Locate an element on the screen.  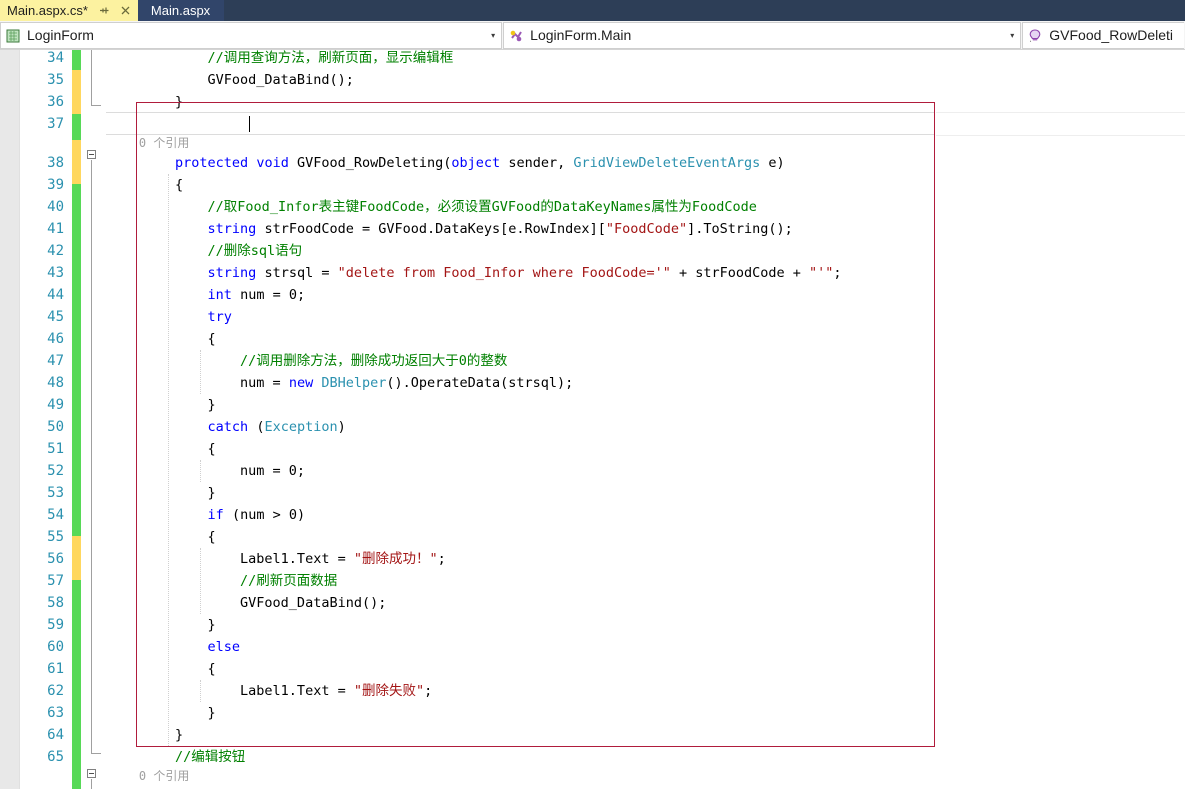
code-line: Label1.Text = "删除成功！"; is located at coordinates (278, 559).